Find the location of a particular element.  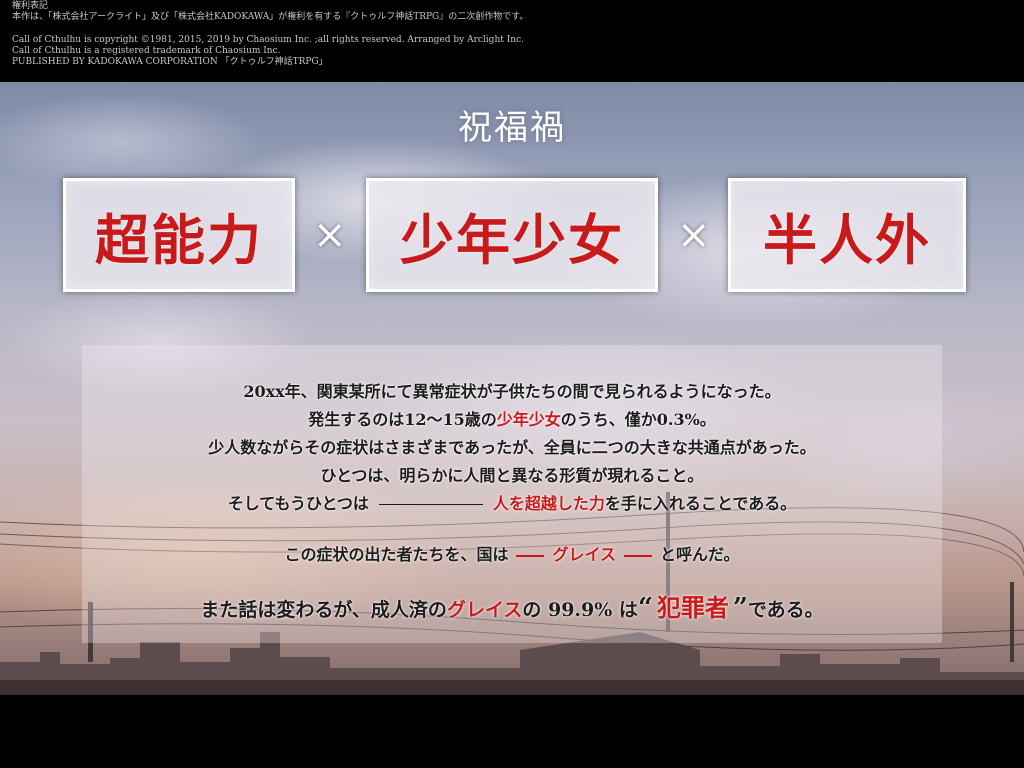

page-title: 祝福禍 is located at coordinates (512, 128).